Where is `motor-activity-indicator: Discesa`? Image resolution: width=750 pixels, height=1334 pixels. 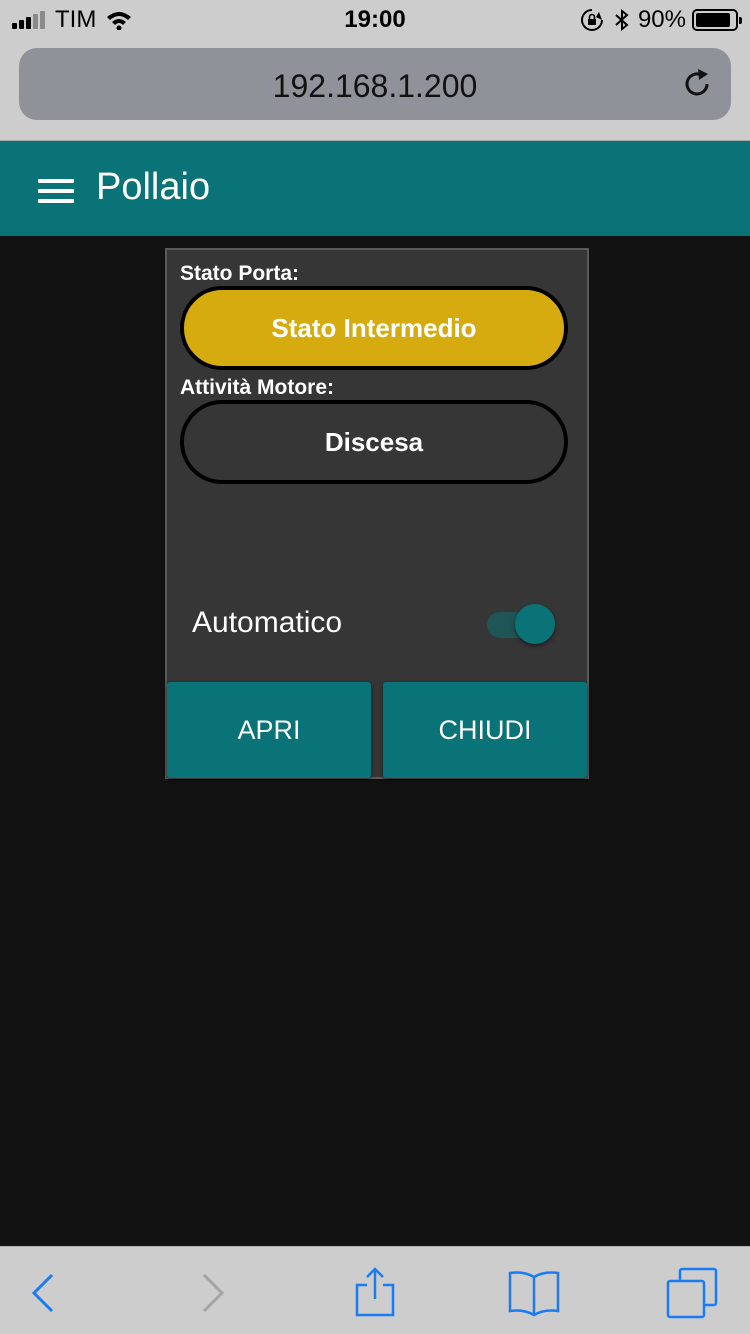
motor-activity-indicator: Discesa is located at coordinates (374, 442).